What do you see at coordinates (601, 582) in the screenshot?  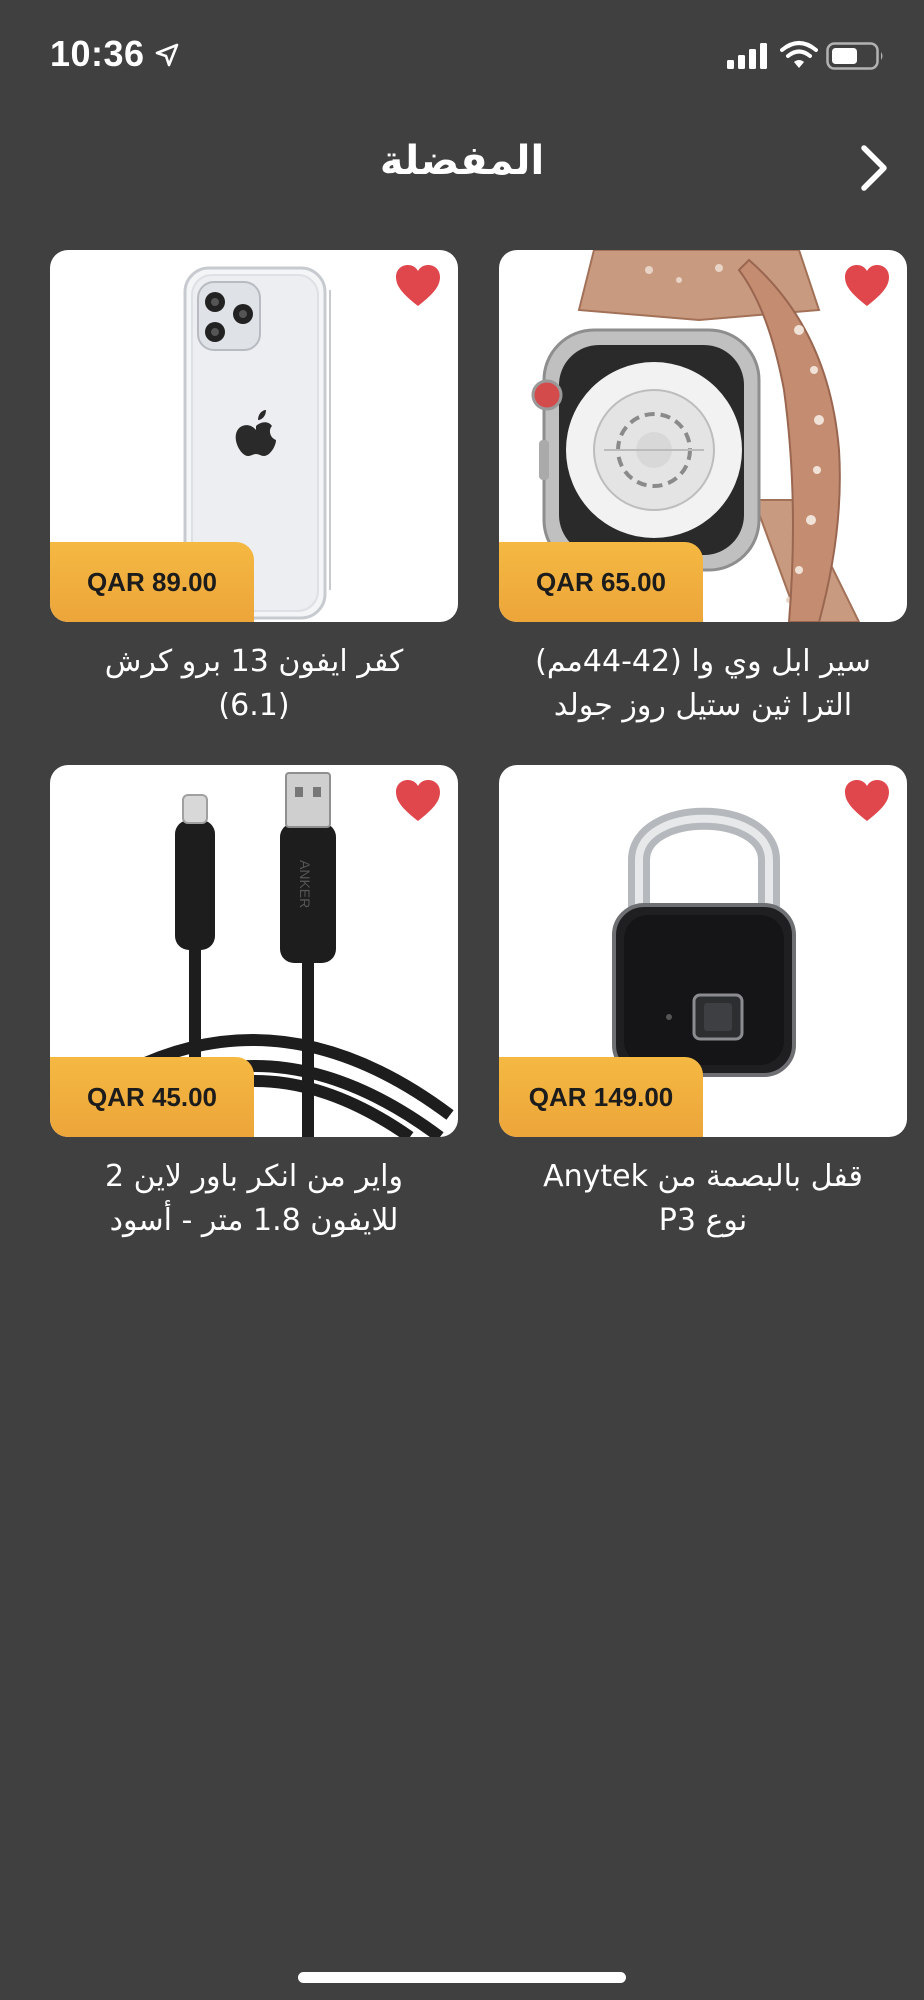 I see `price-badge: QAR 65.00` at bounding box center [601, 582].